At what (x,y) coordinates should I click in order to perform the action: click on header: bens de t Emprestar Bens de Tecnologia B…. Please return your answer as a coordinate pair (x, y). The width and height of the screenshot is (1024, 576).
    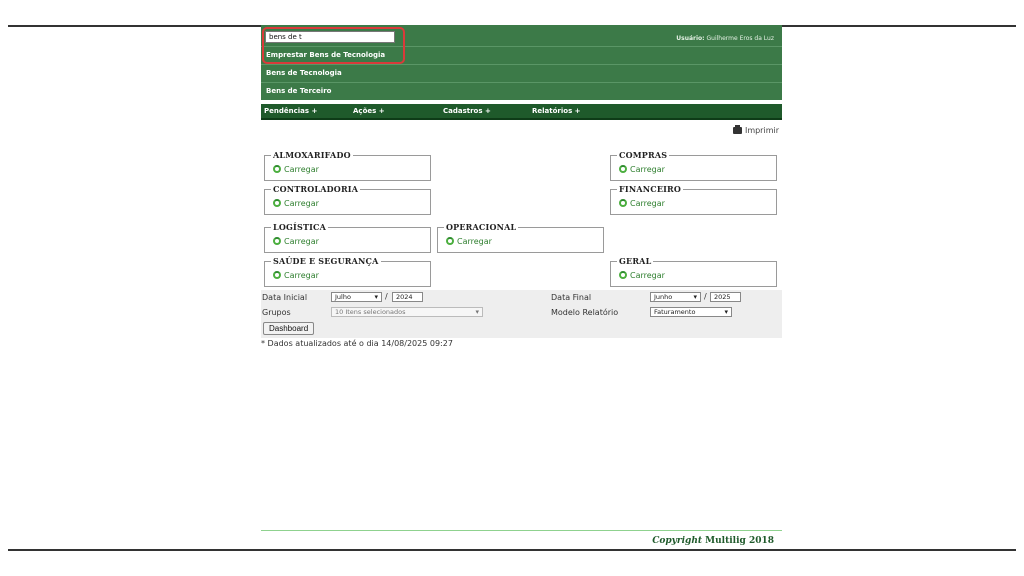
    Looking at the image, I should click on (521, 62).